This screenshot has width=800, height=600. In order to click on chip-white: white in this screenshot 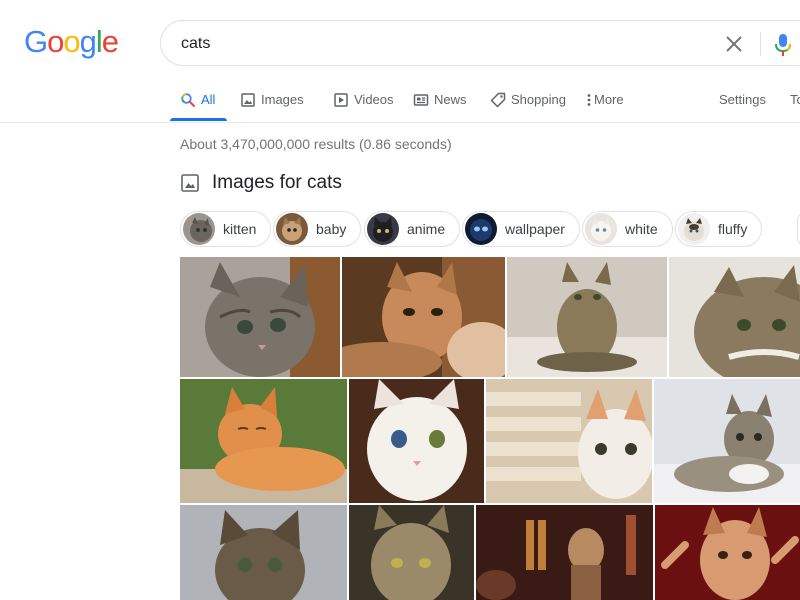, I will do `click(627, 229)`.